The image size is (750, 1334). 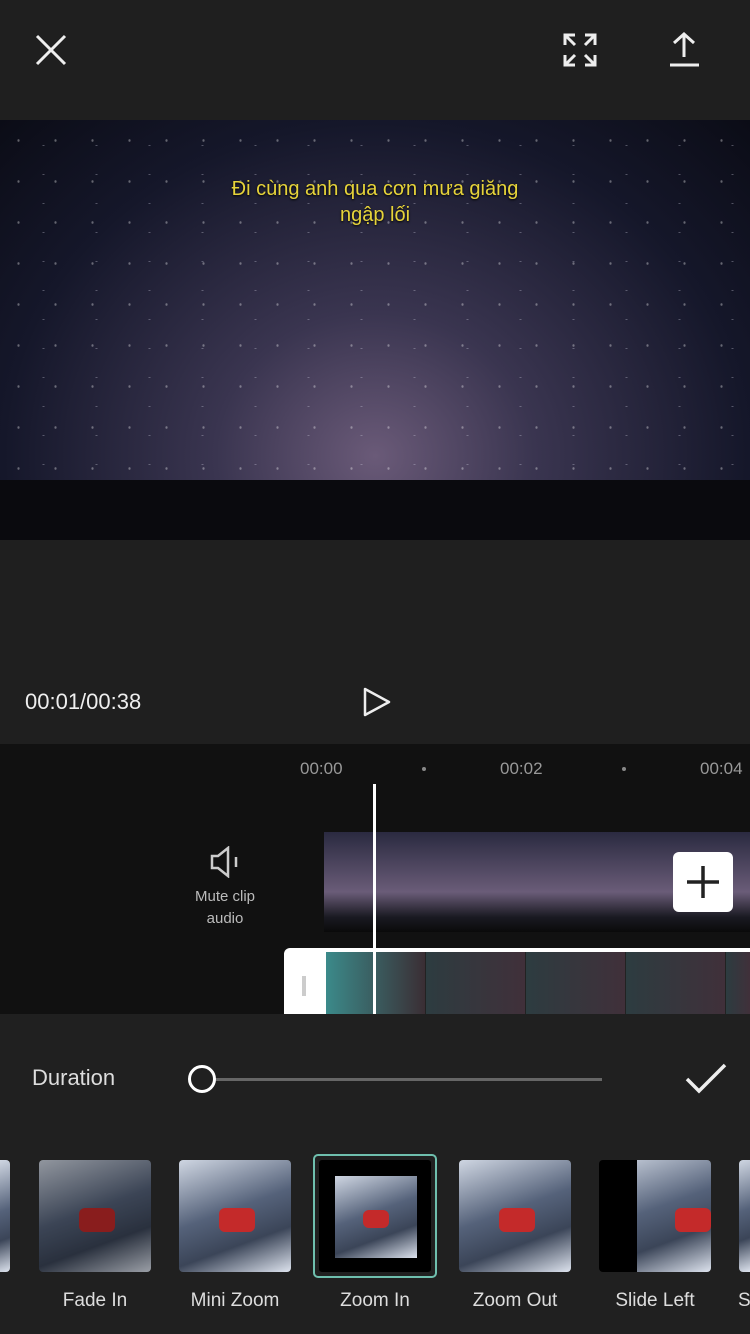 What do you see at coordinates (375, 1216) in the screenshot?
I see `animation-zoom-in` at bounding box center [375, 1216].